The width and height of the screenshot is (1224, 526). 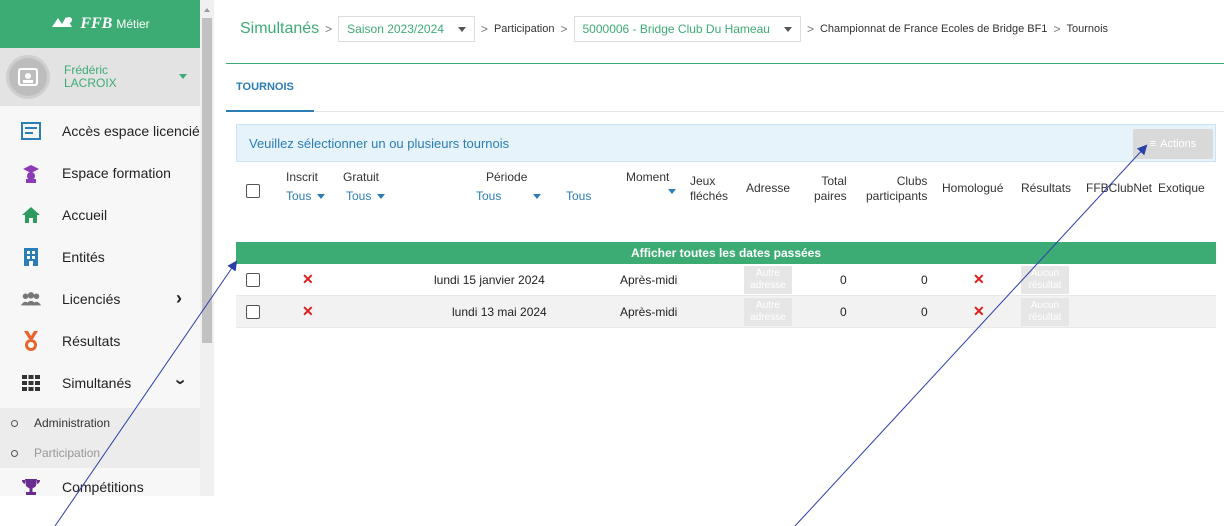 I want to click on home-icon, so click(x=31, y=215).